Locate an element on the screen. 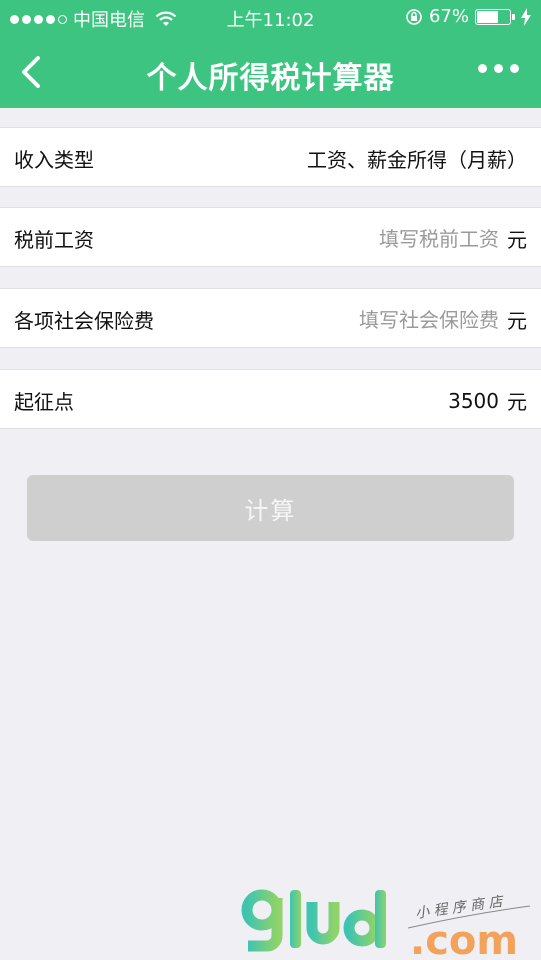  back-button is located at coordinates (34, 72).